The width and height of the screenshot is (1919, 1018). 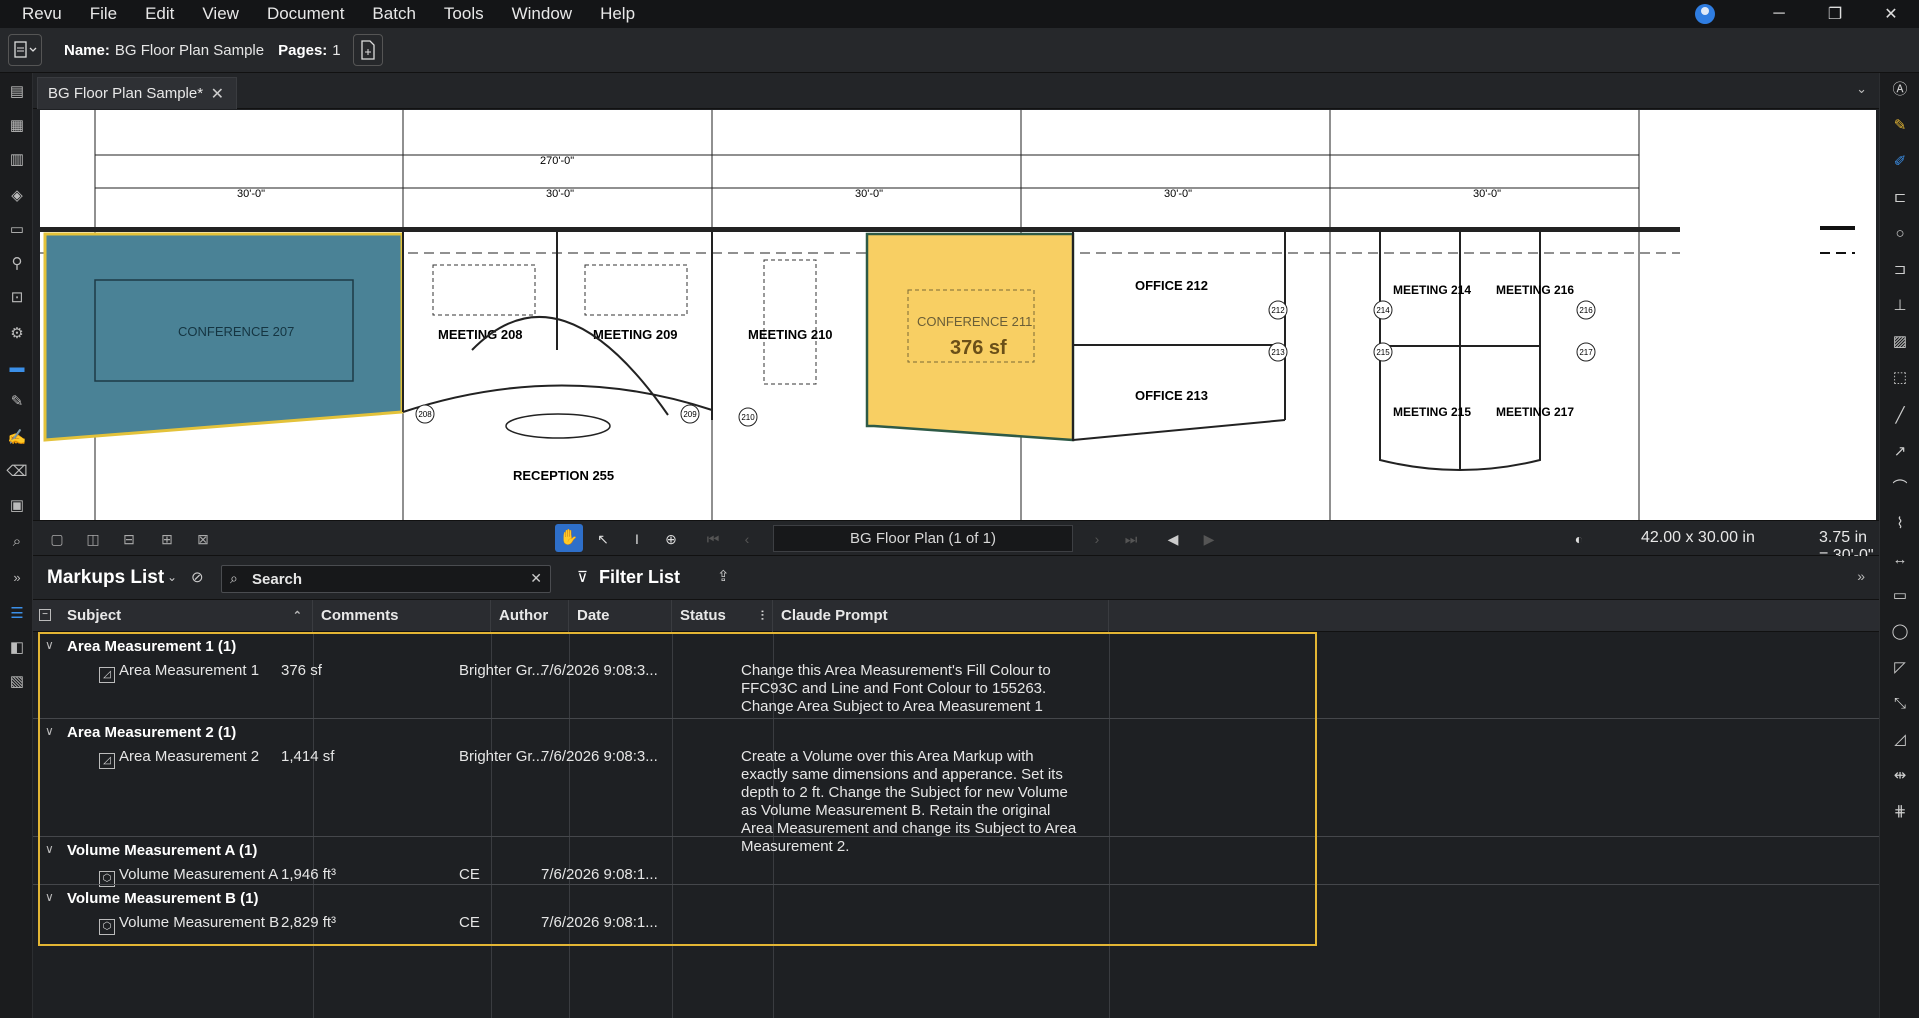 I want to click on split-horizontal-icon: ⊟, so click(x=129, y=539).